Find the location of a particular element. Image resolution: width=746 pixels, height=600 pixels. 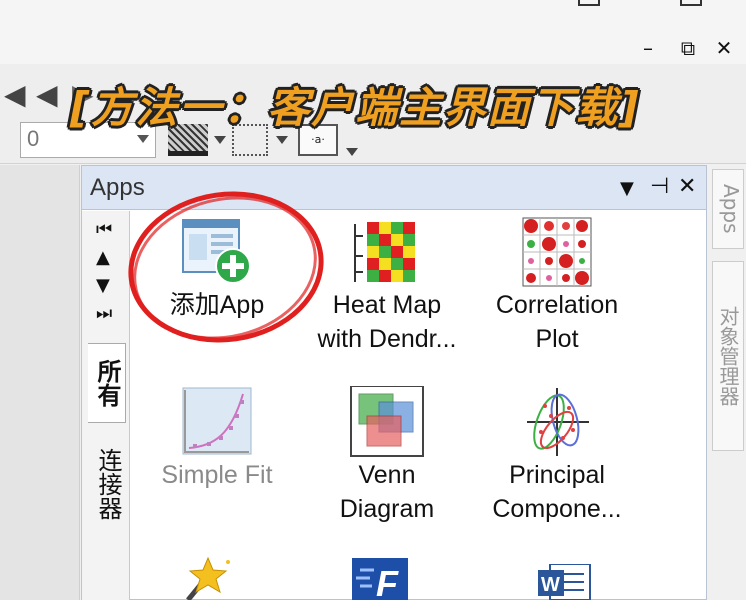

app-tile-word: W is located at coordinates (564, 581).